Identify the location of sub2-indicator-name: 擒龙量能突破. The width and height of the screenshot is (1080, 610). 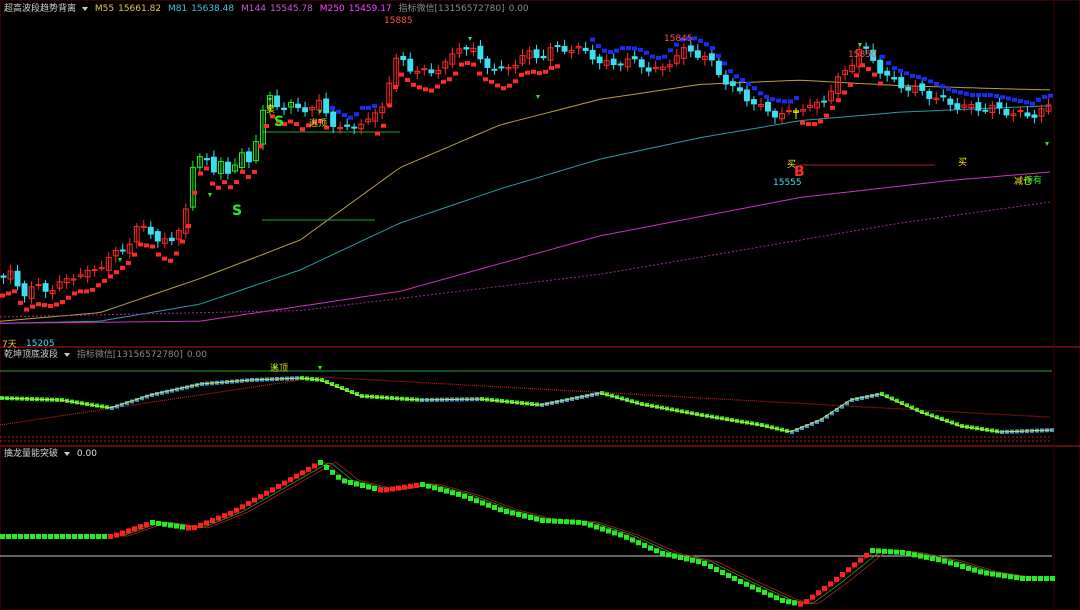
(31, 454).